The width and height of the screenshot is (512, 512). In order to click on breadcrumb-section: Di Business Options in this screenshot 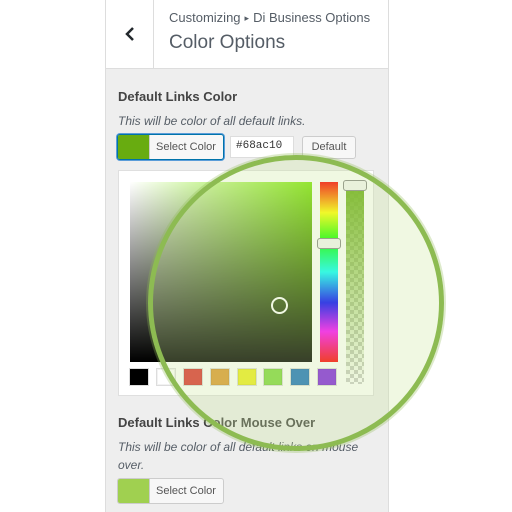, I will do `click(312, 17)`.